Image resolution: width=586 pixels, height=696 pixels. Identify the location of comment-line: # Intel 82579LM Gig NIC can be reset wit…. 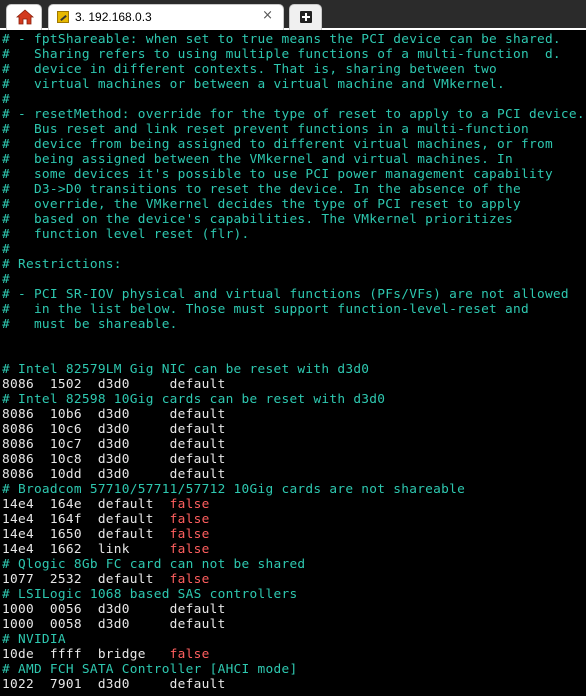
(186, 369).